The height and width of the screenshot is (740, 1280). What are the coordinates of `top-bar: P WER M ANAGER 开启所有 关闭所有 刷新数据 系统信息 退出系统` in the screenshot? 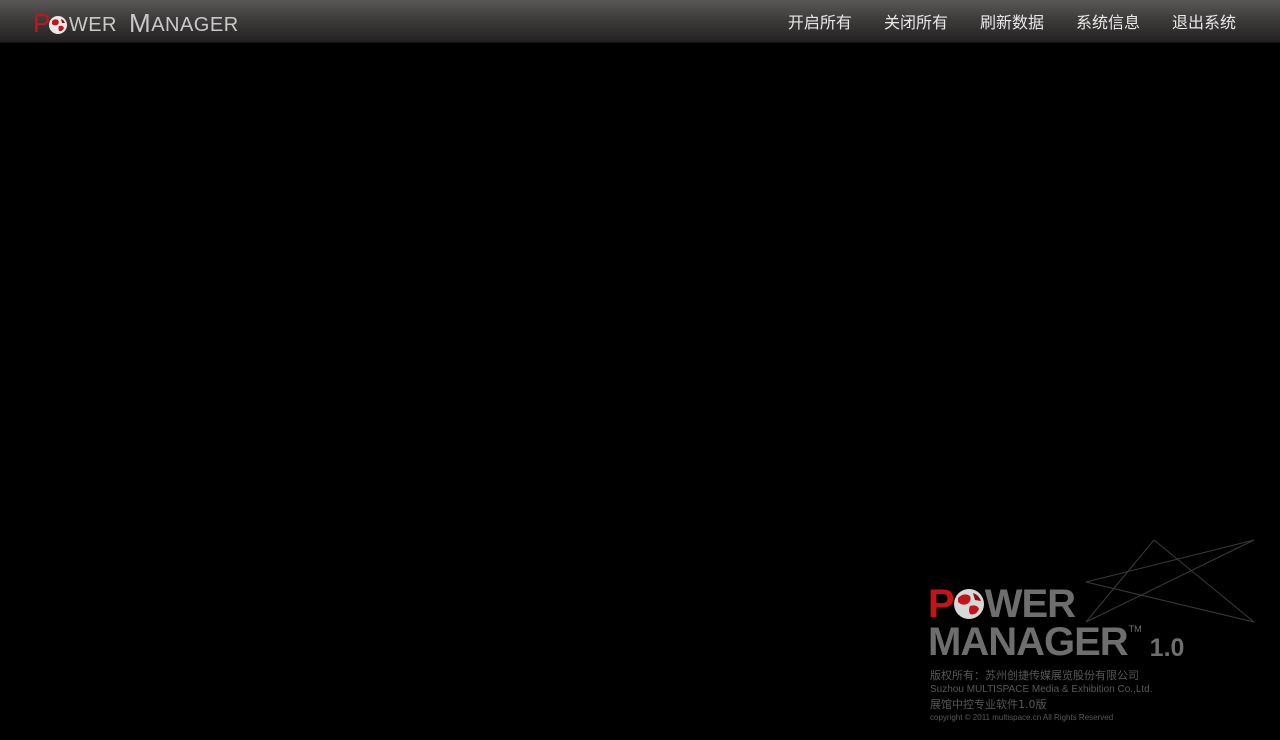 It's located at (640, 21).